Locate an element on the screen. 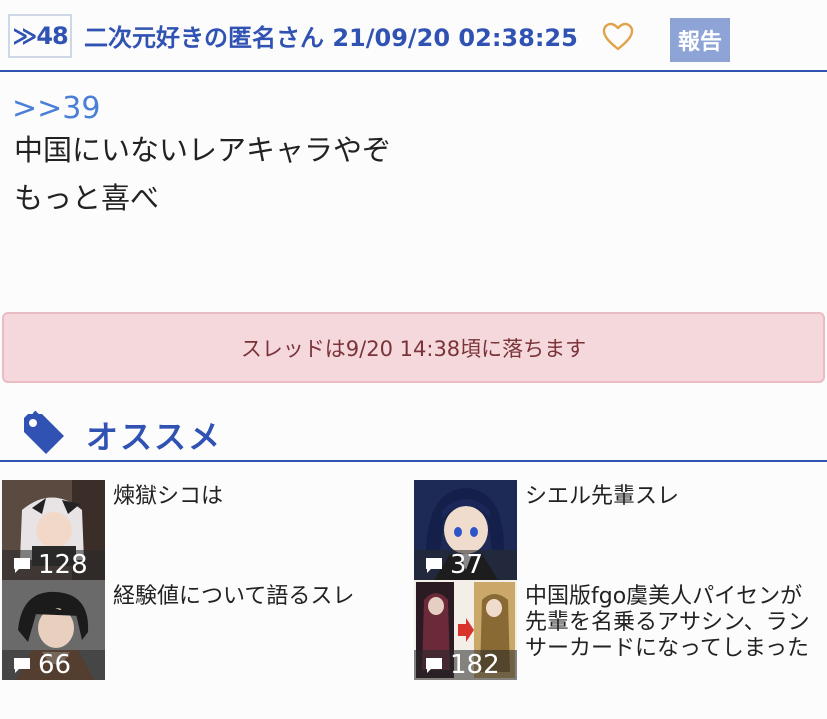 Image resolution: width=827 pixels, height=719 pixels. reply-count: 182 is located at coordinates (465, 665).